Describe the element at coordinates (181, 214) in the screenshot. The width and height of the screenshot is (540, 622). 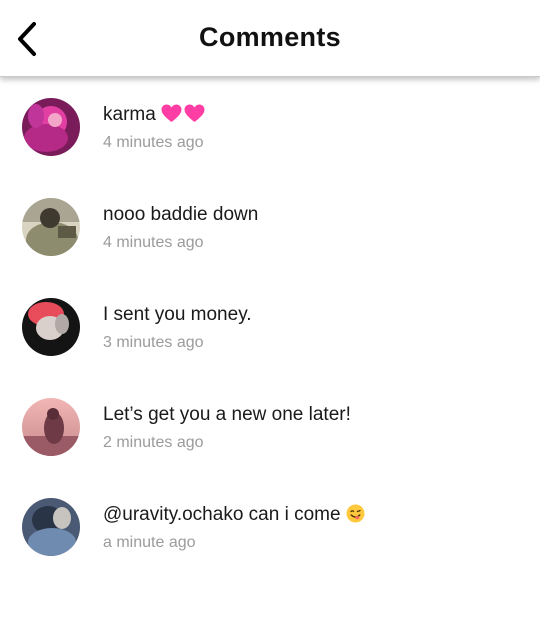
I see `comment-text: nooo baddie down` at that location.